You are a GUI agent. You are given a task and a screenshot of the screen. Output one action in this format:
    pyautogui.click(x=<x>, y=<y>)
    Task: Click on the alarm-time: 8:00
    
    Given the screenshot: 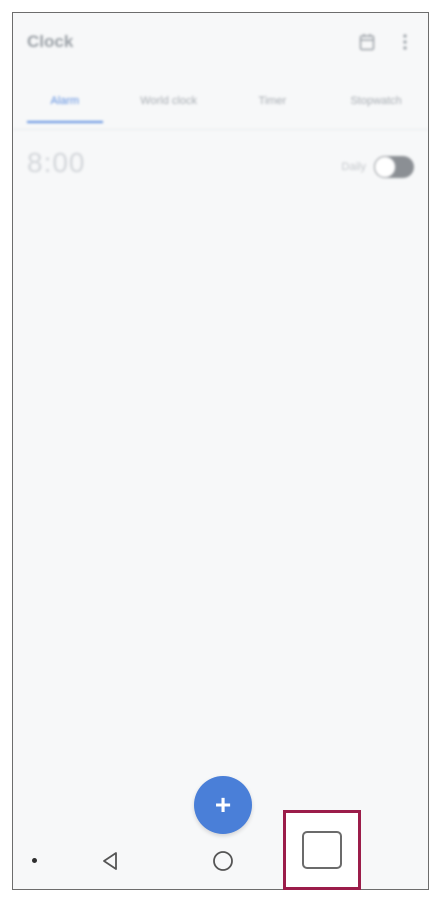 What is the action you would take?
    pyautogui.click(x=56, y=162)
    